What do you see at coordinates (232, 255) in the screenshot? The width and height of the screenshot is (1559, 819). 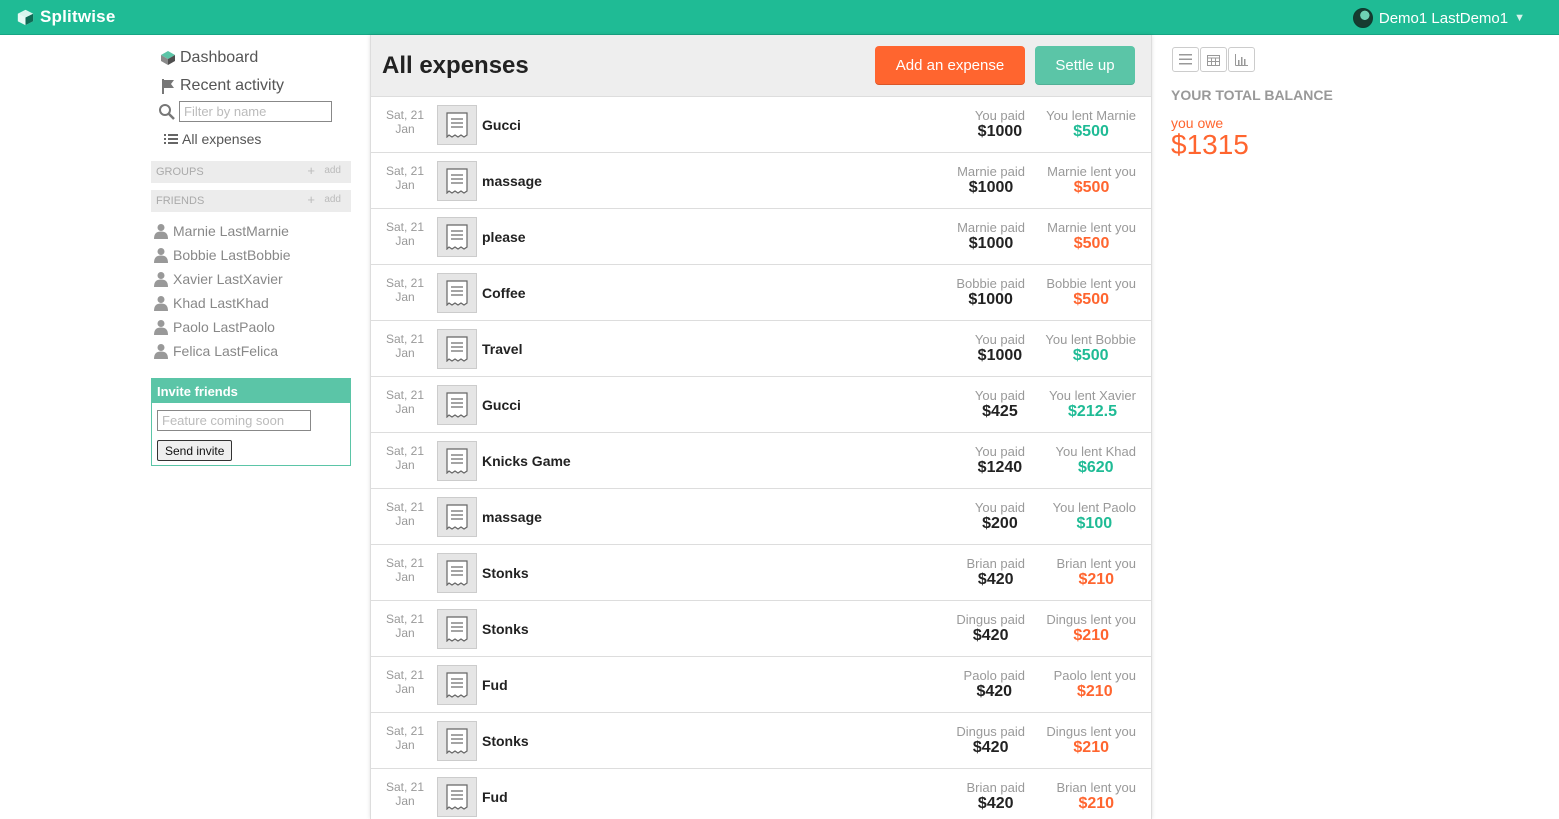 I see `friend-name: Bobbie LastBobbie` at bounding box center [232, 255].